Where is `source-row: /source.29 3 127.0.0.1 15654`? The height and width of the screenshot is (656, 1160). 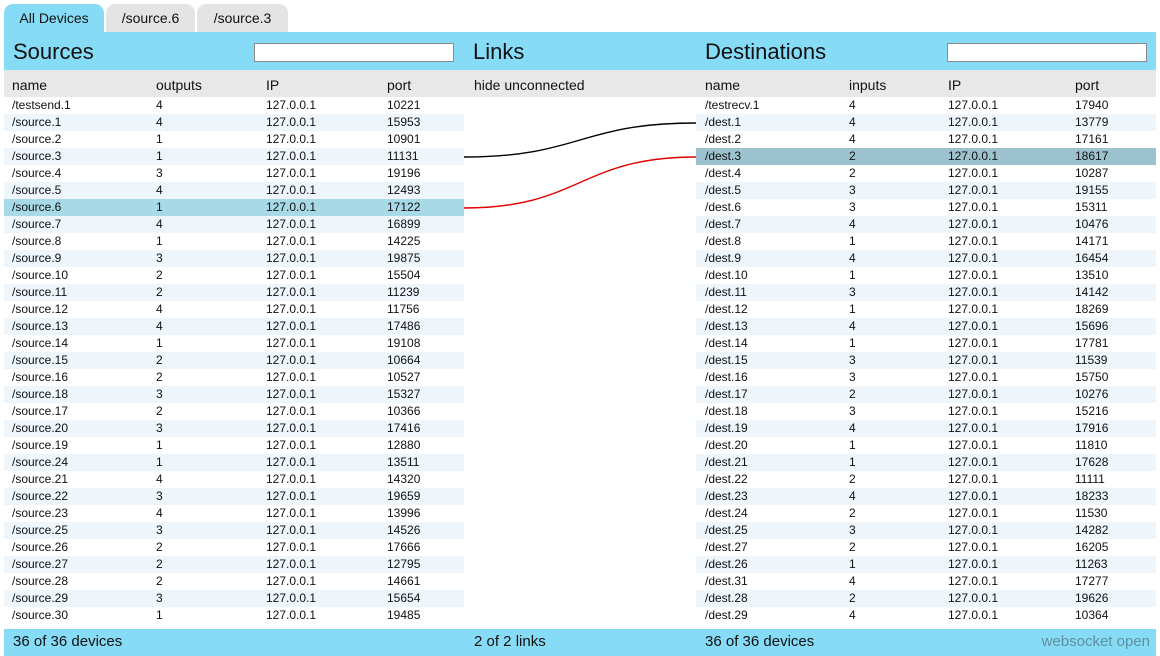 source-row: /source.29 3 127.0.0.1 15654 is located at coordinates (234, 598).